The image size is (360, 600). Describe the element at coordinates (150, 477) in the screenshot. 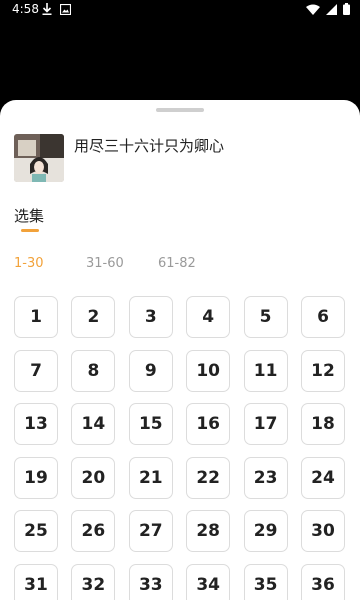

I see `episode-button: 21` at that location.